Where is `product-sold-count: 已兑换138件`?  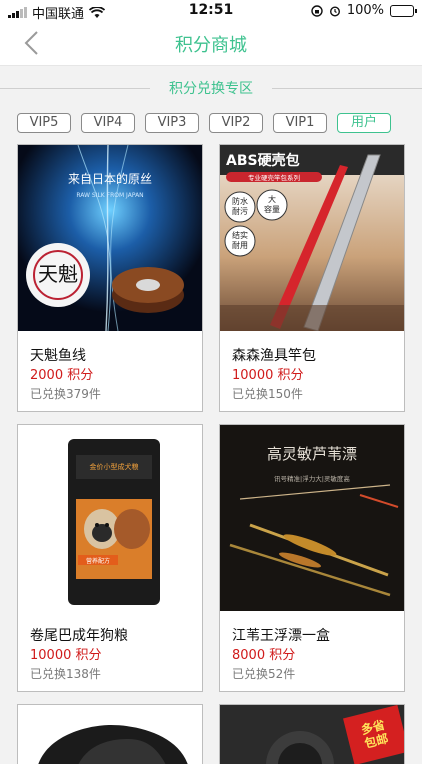 product-sold-count: 已兑换138件 is located at coordinates (65, 674).